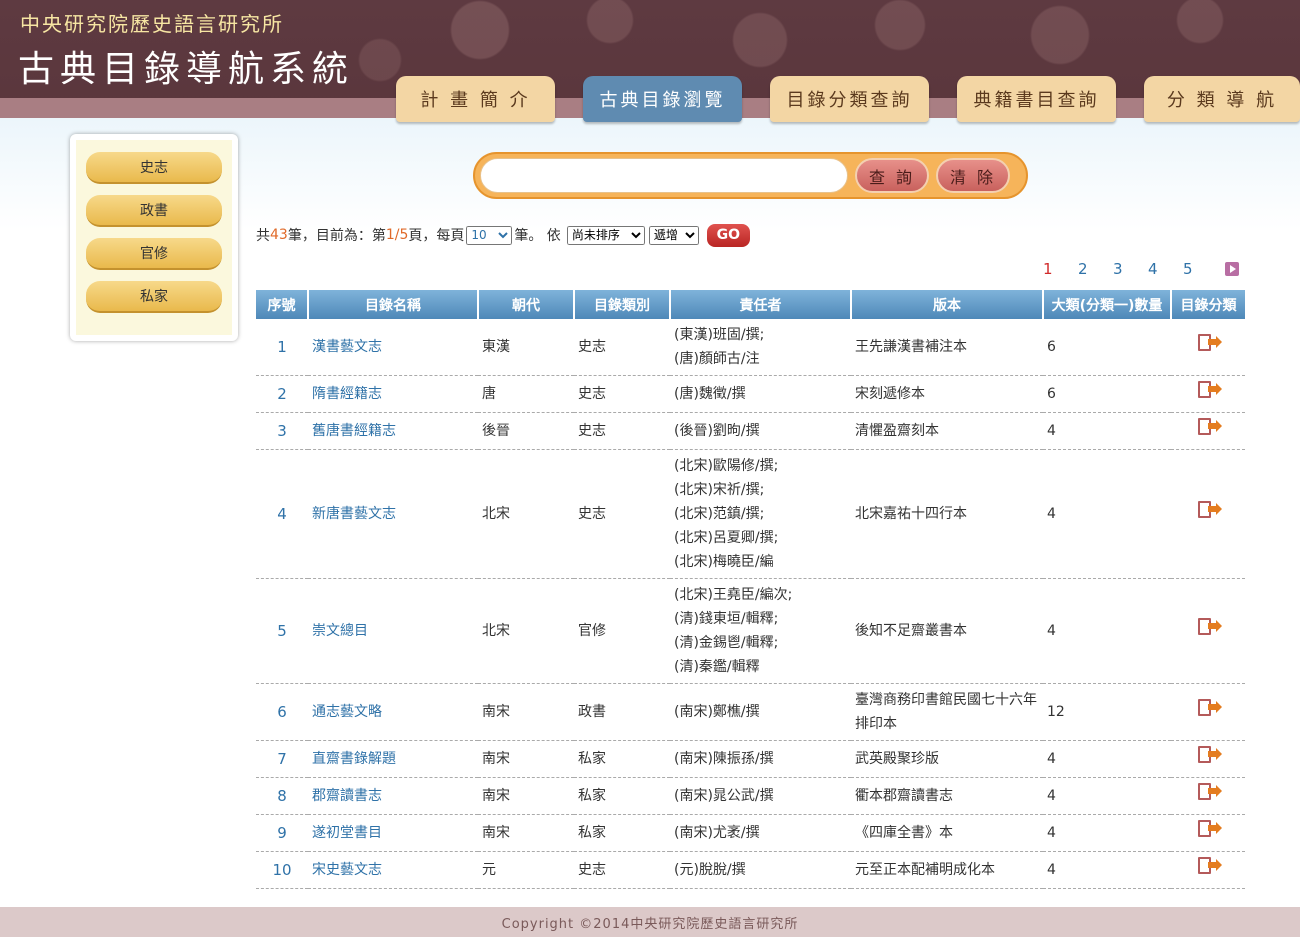 The height and width of the screenshot is (937, 1300). What do you see at coordinates (973, 175) in the screenshot?
I see `clear-button: 清 除` at bounding box center [973, 175].